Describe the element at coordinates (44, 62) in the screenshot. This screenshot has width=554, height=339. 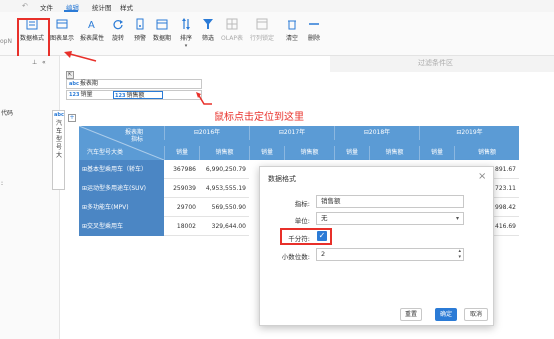
I see `collapse-icon: «` at that location.